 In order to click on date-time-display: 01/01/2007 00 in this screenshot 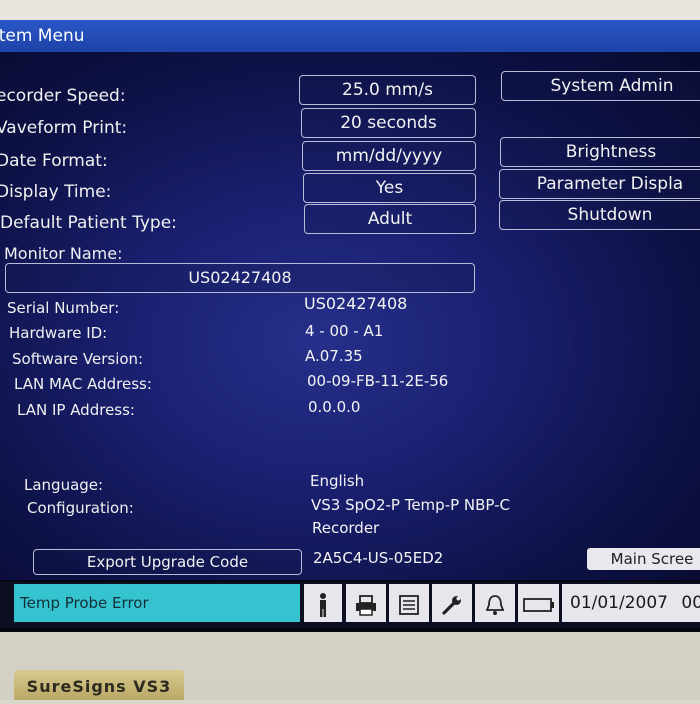, I will do `click(631, 603)`.